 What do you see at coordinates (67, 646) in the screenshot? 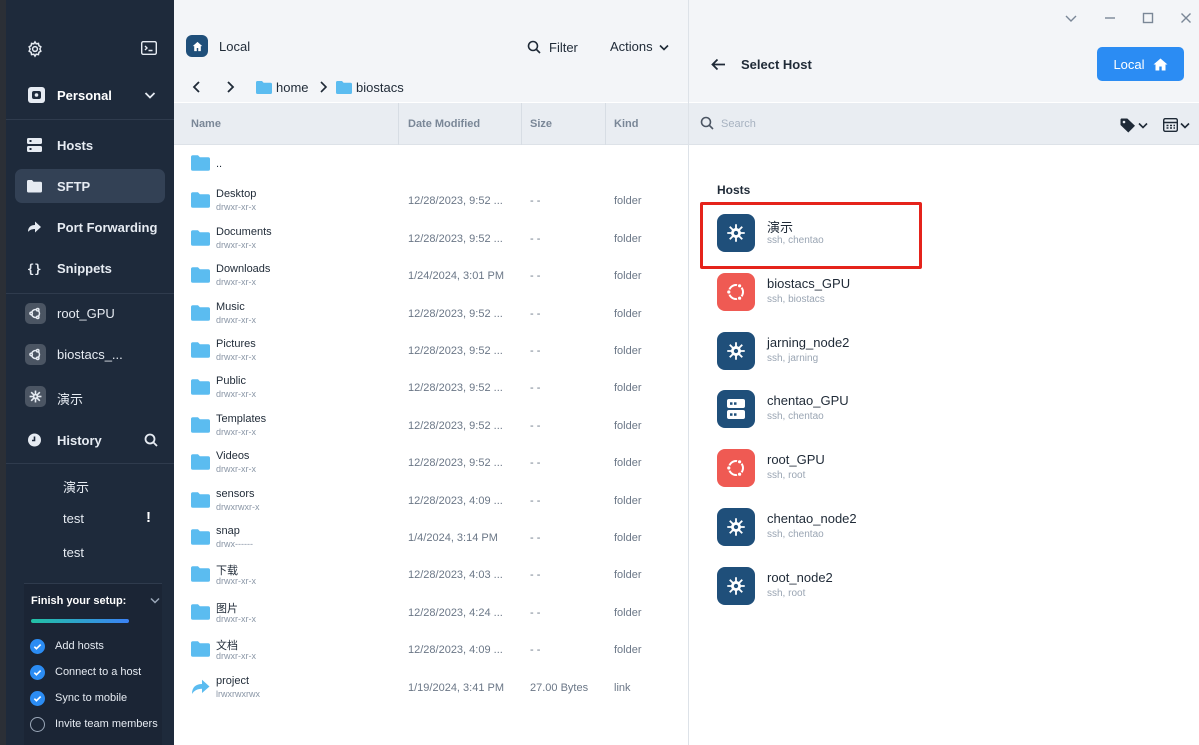
I see `setup-item-add-hosts: Add hosts` at bounding box center [67, 646].